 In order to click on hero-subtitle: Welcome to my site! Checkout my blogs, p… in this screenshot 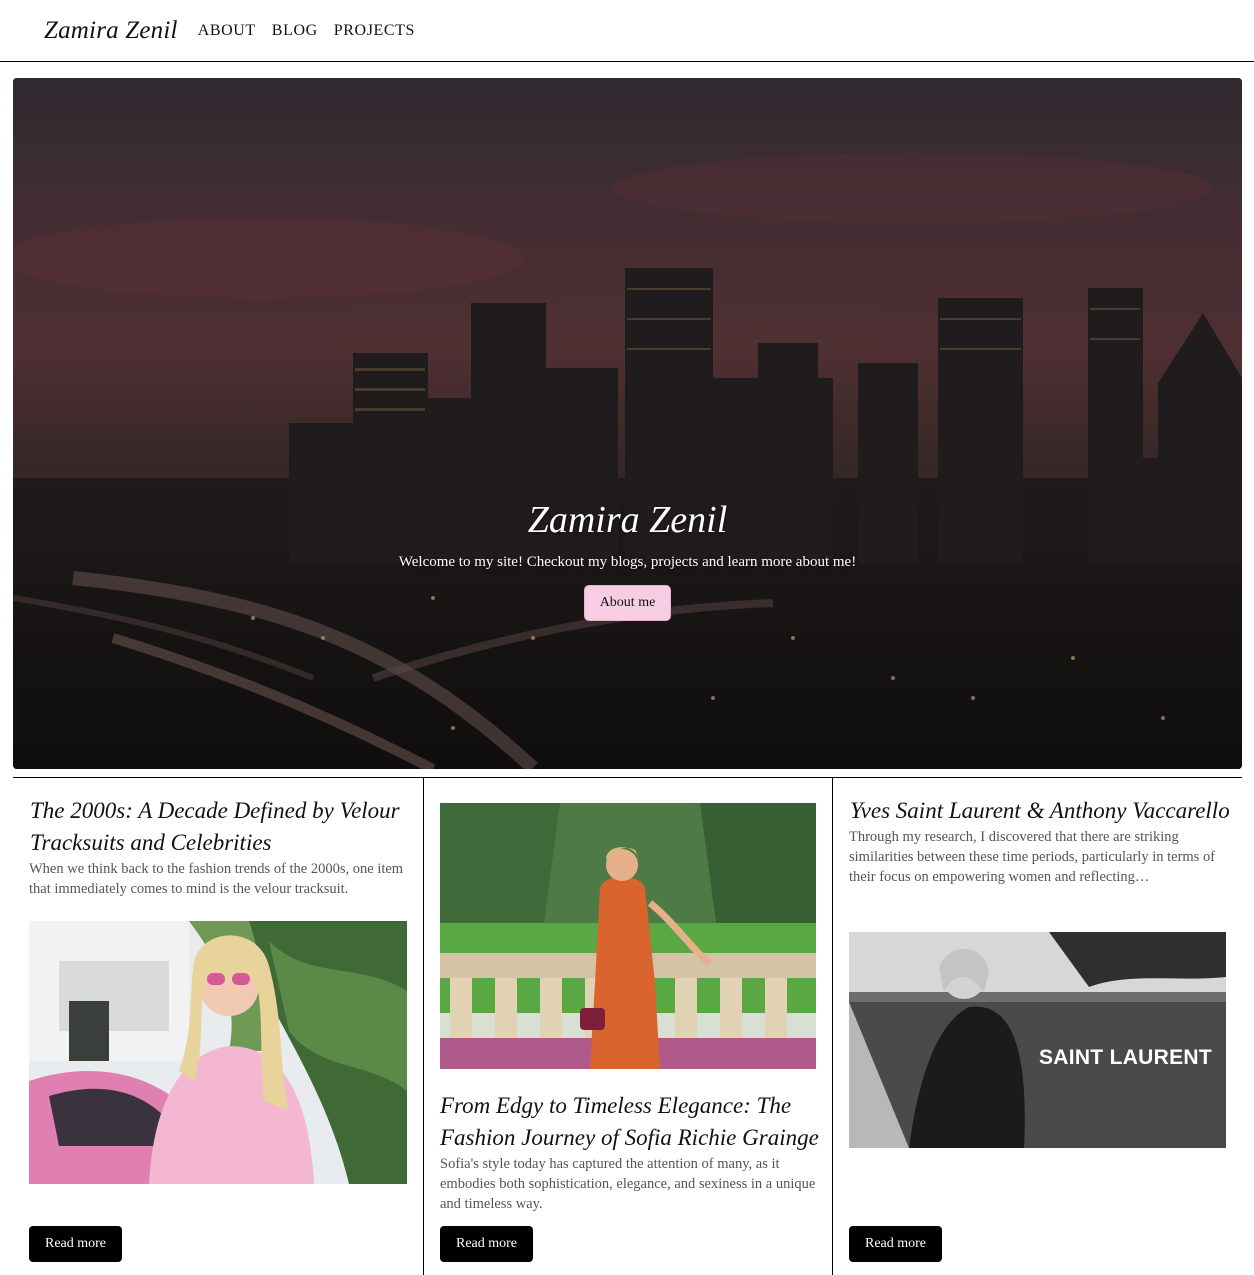, I will do `click(627, 562)`.